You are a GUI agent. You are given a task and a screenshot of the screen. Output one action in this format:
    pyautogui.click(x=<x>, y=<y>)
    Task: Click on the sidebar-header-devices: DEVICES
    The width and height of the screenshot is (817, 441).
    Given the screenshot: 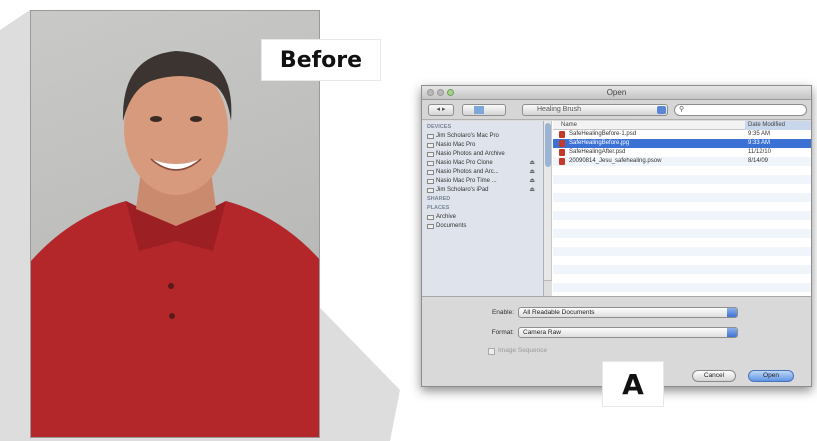 What is the action you would take?
    pyautogui.click(x=439, y=127)
    